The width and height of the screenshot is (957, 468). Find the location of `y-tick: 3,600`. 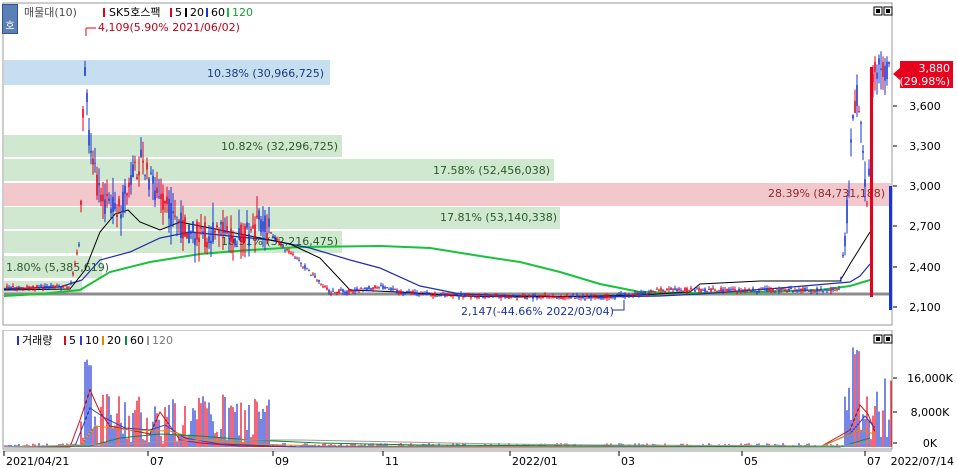

y-tick: 3,600 is located at coordinates (925, 106).